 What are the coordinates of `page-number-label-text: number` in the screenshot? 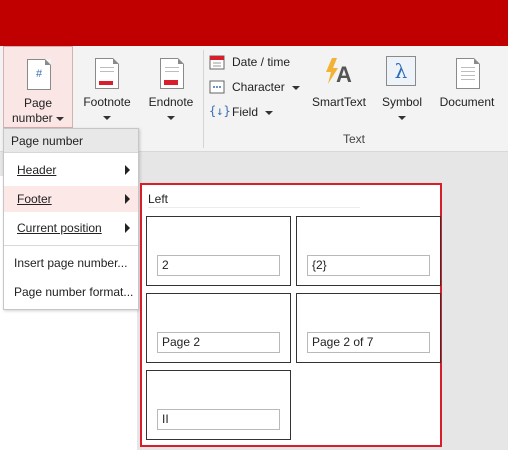 It's located at (32, 118).